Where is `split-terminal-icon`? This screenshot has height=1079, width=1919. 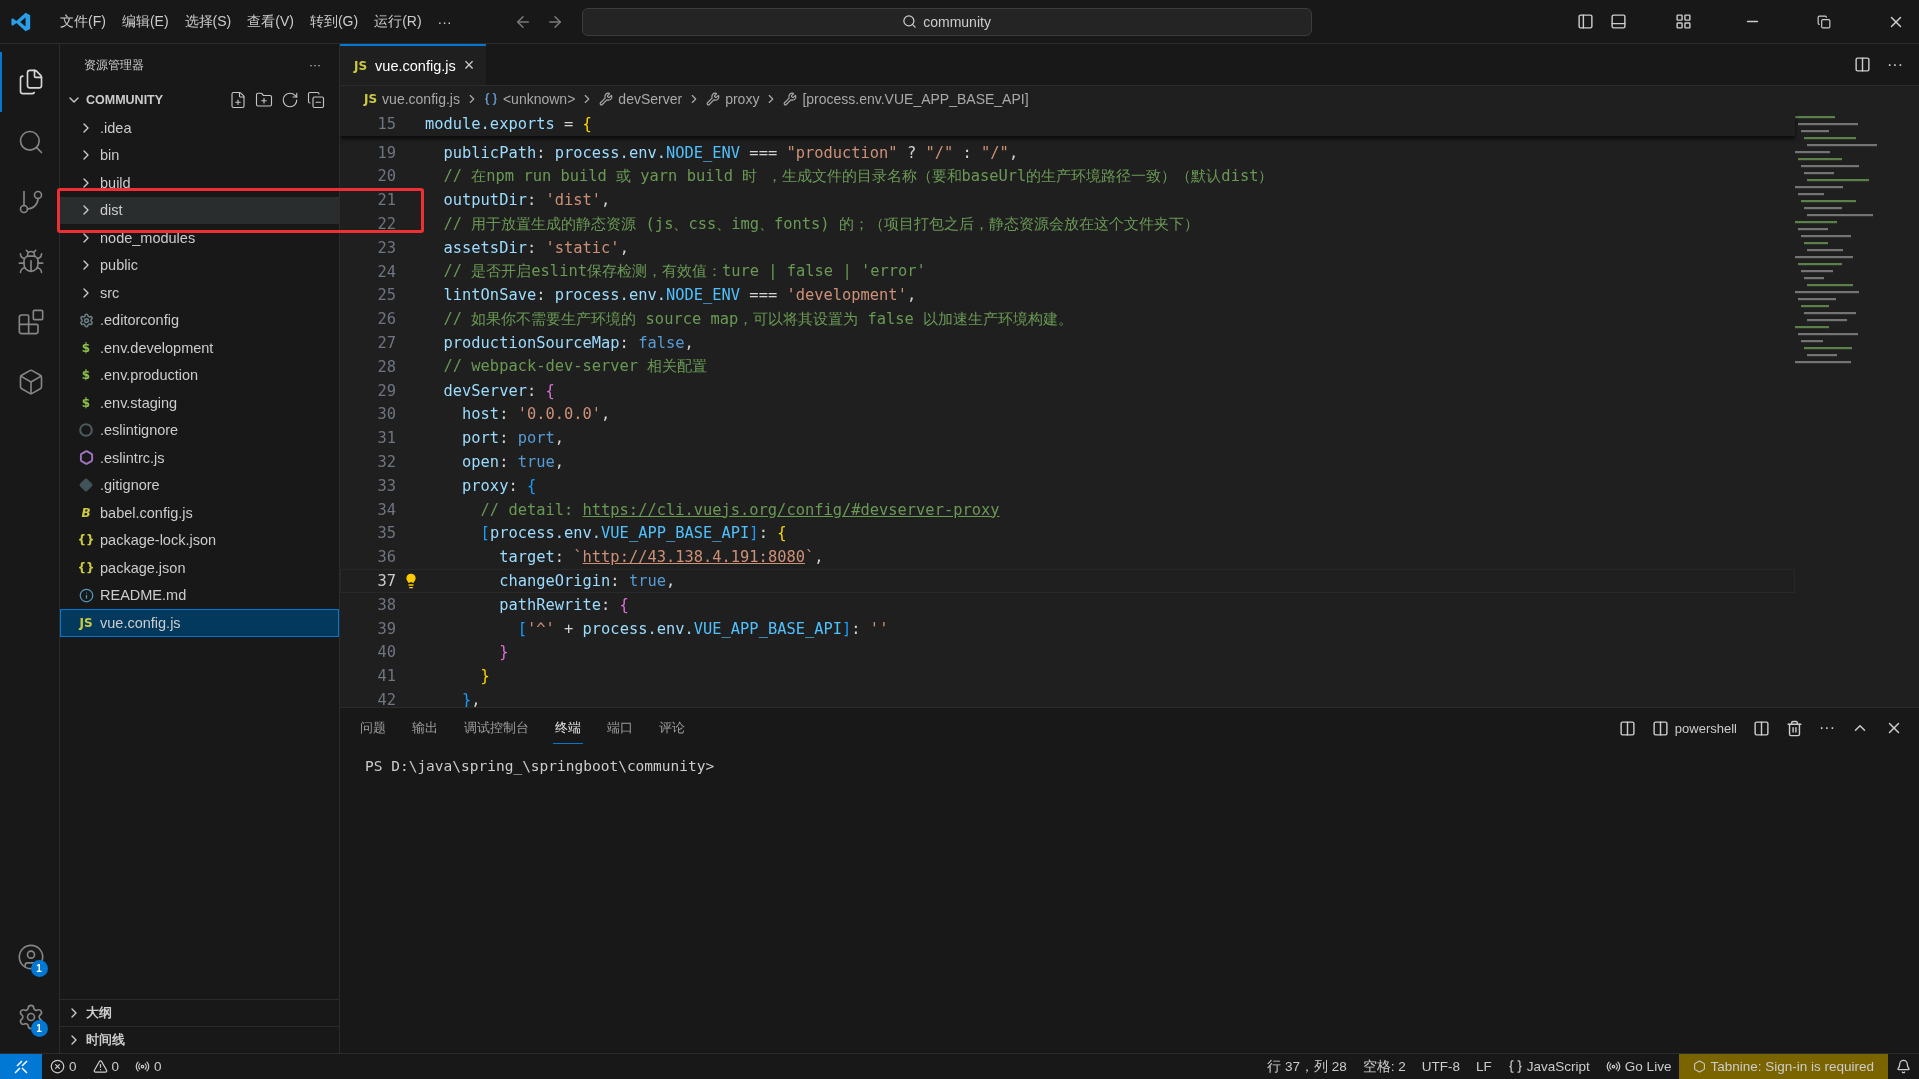
split-terminal-icon is located at coordinates (1761, 728).